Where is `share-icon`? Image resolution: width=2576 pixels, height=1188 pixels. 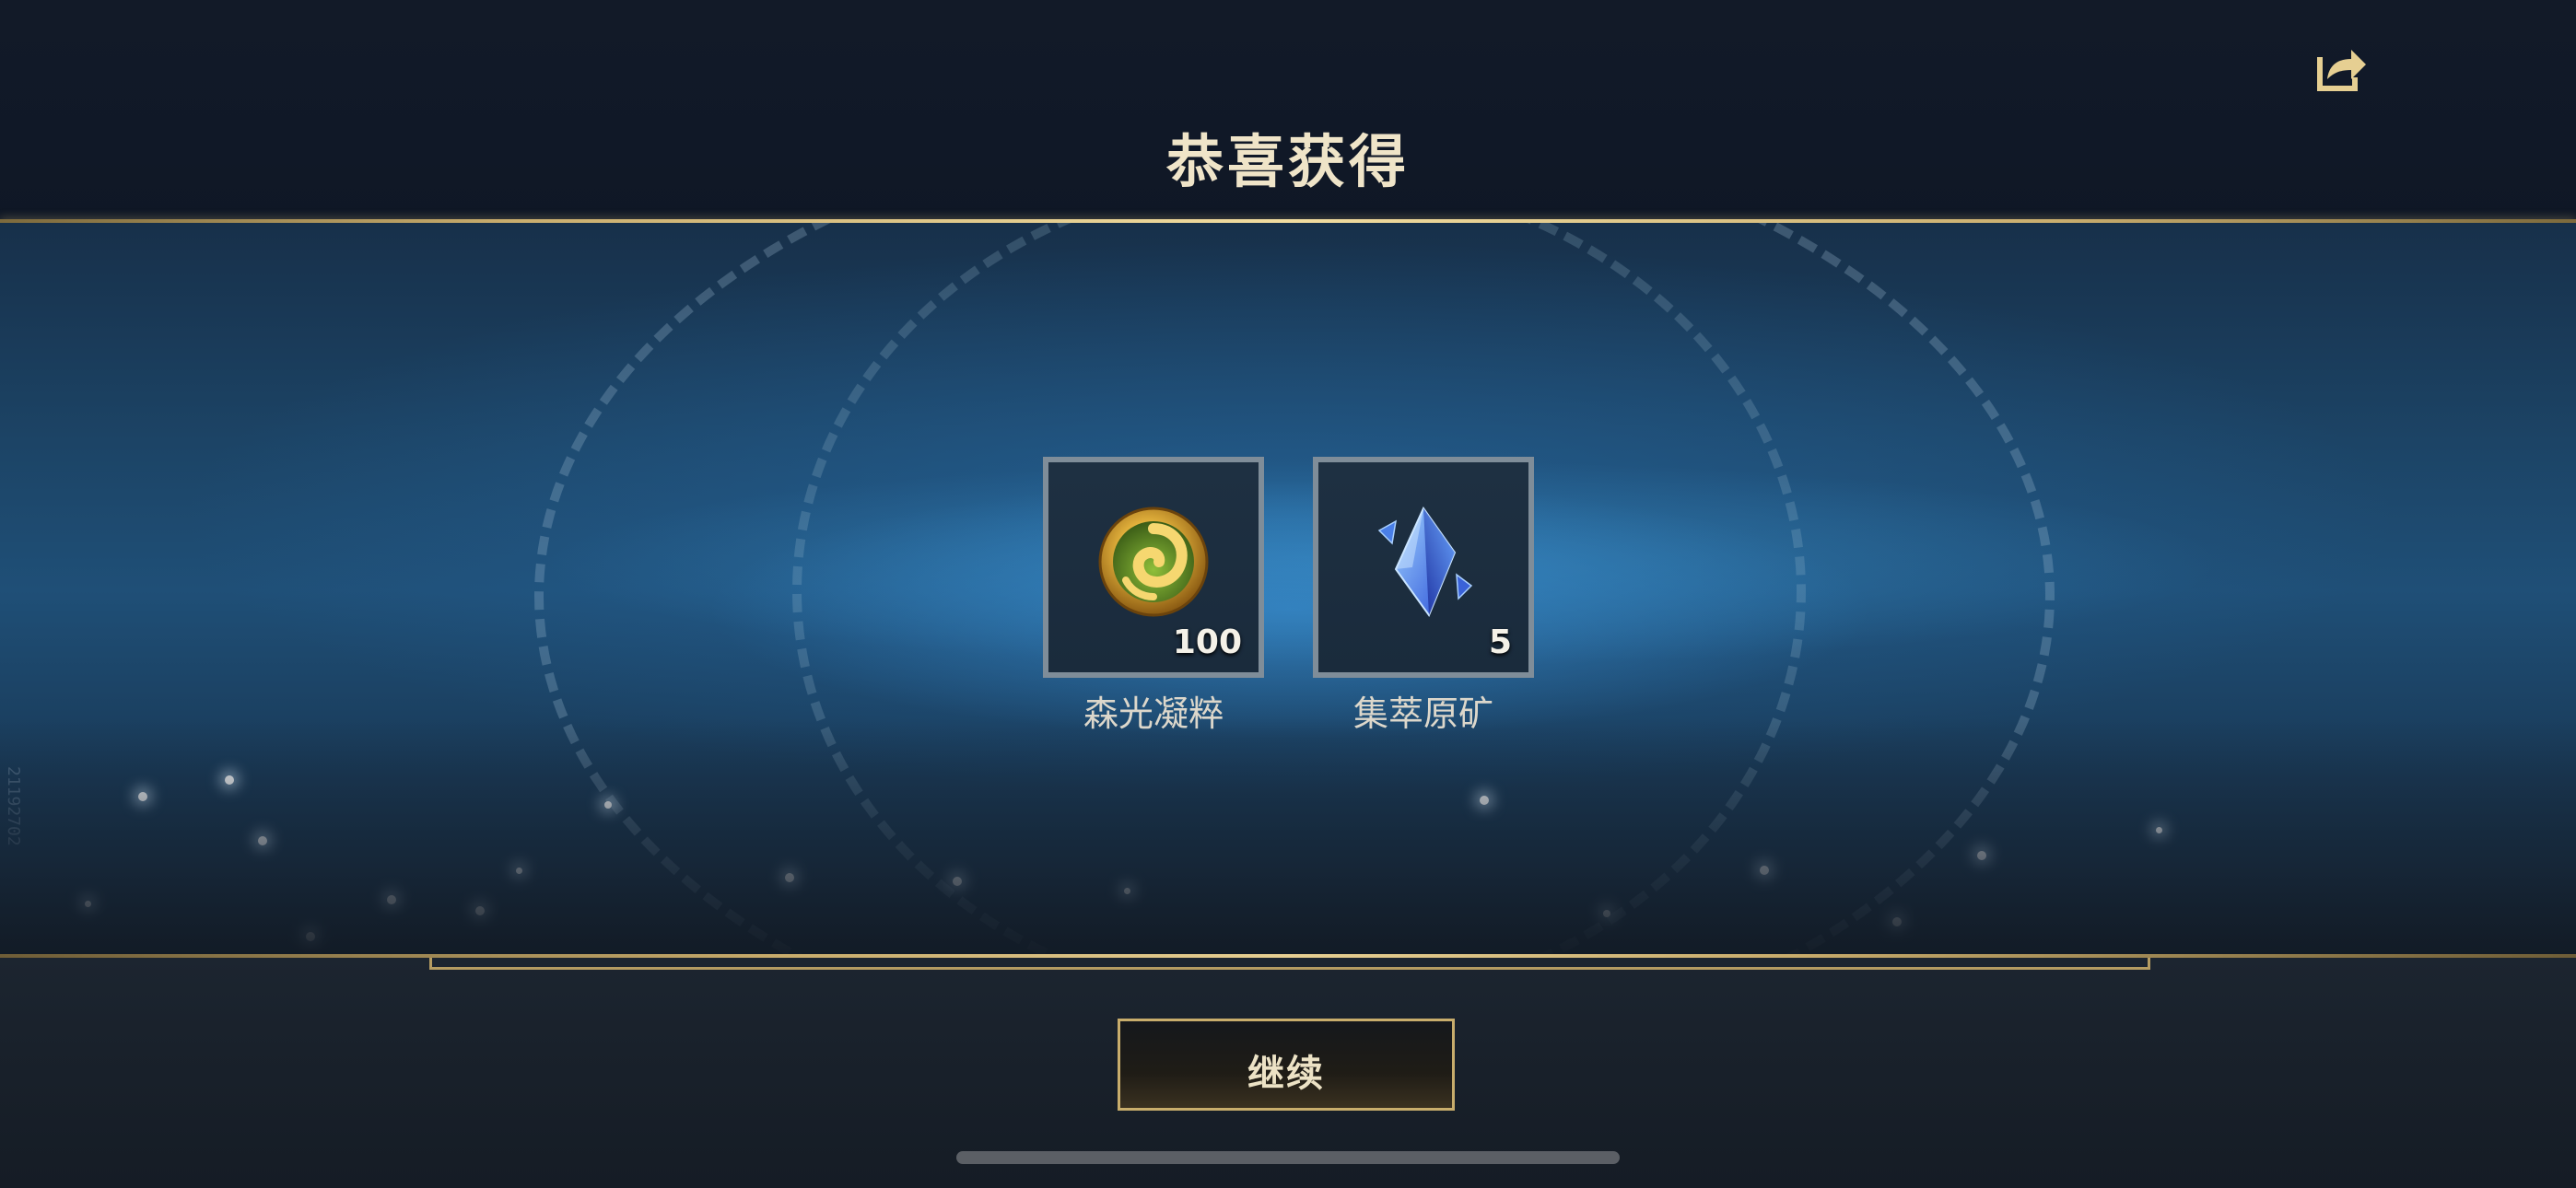 share-icon is located at coordinates (2341, 70).